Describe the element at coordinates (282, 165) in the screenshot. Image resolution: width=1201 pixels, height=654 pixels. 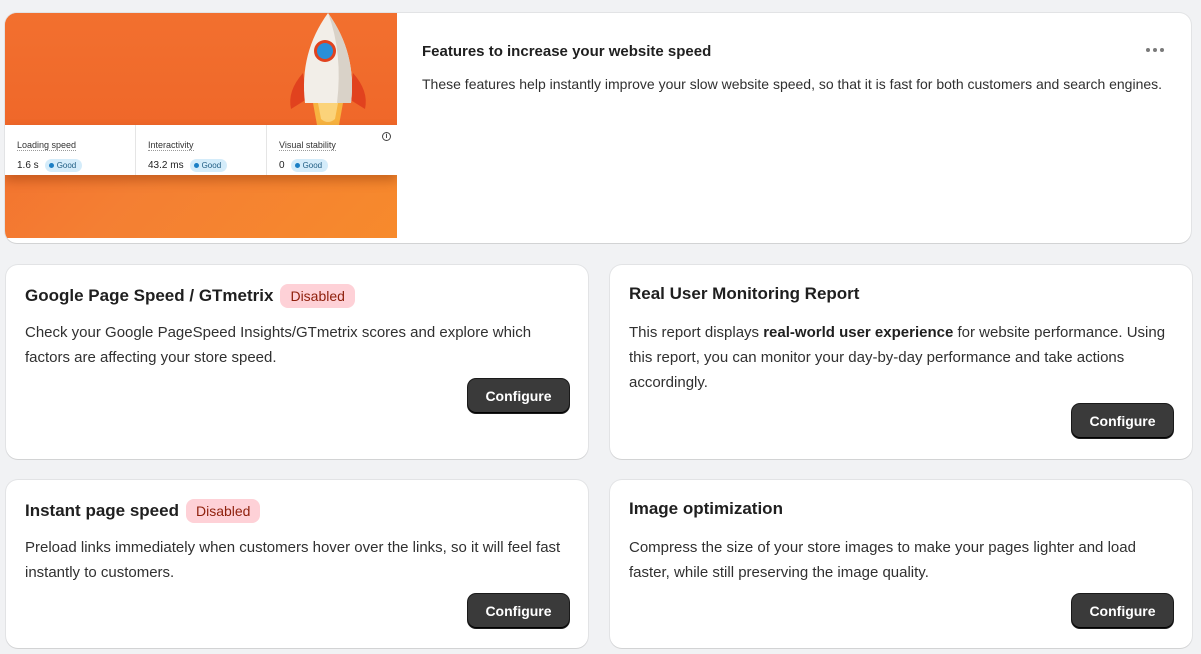
I see `metric-value: 0` at that location.